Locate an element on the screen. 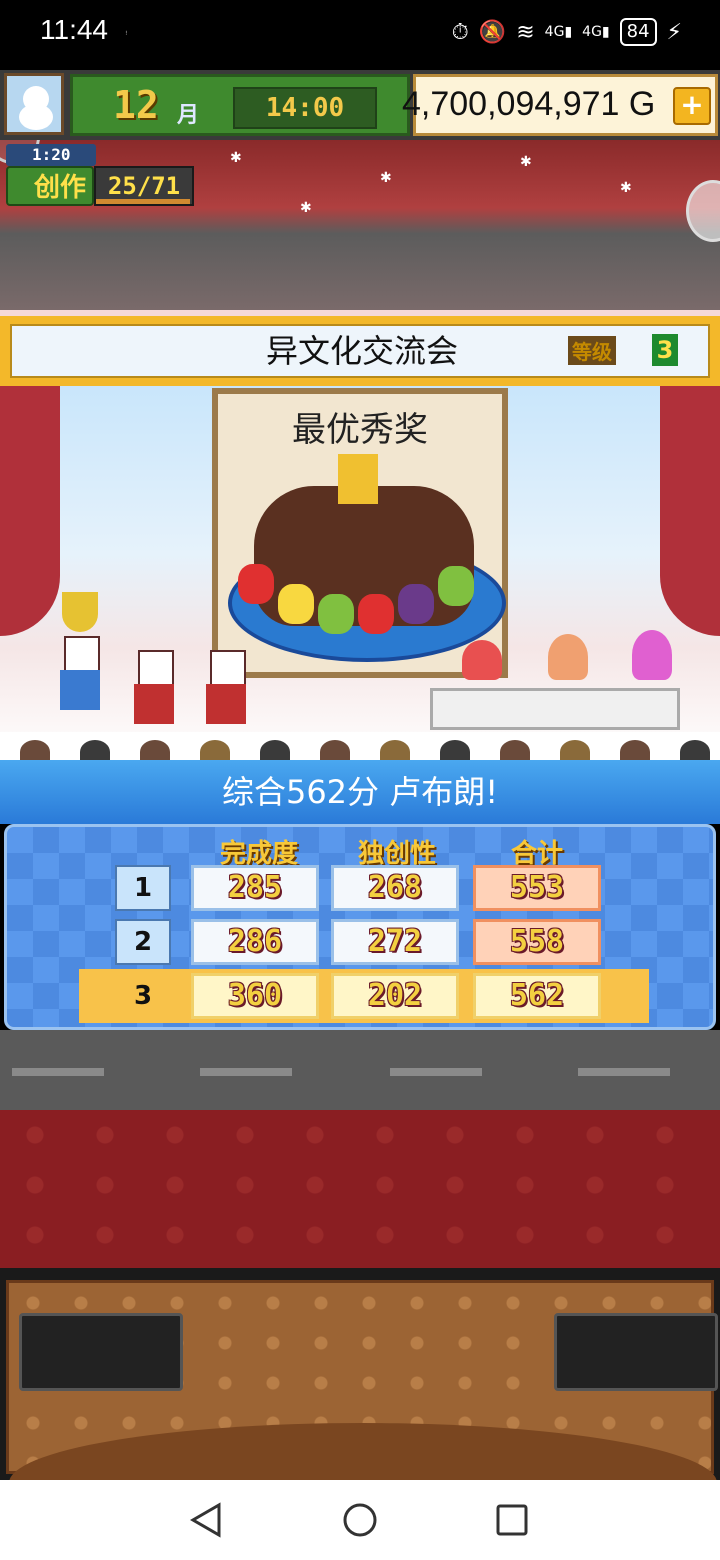 The image size is (720, 1560). grape-icon is located at coordinates (416, 604).